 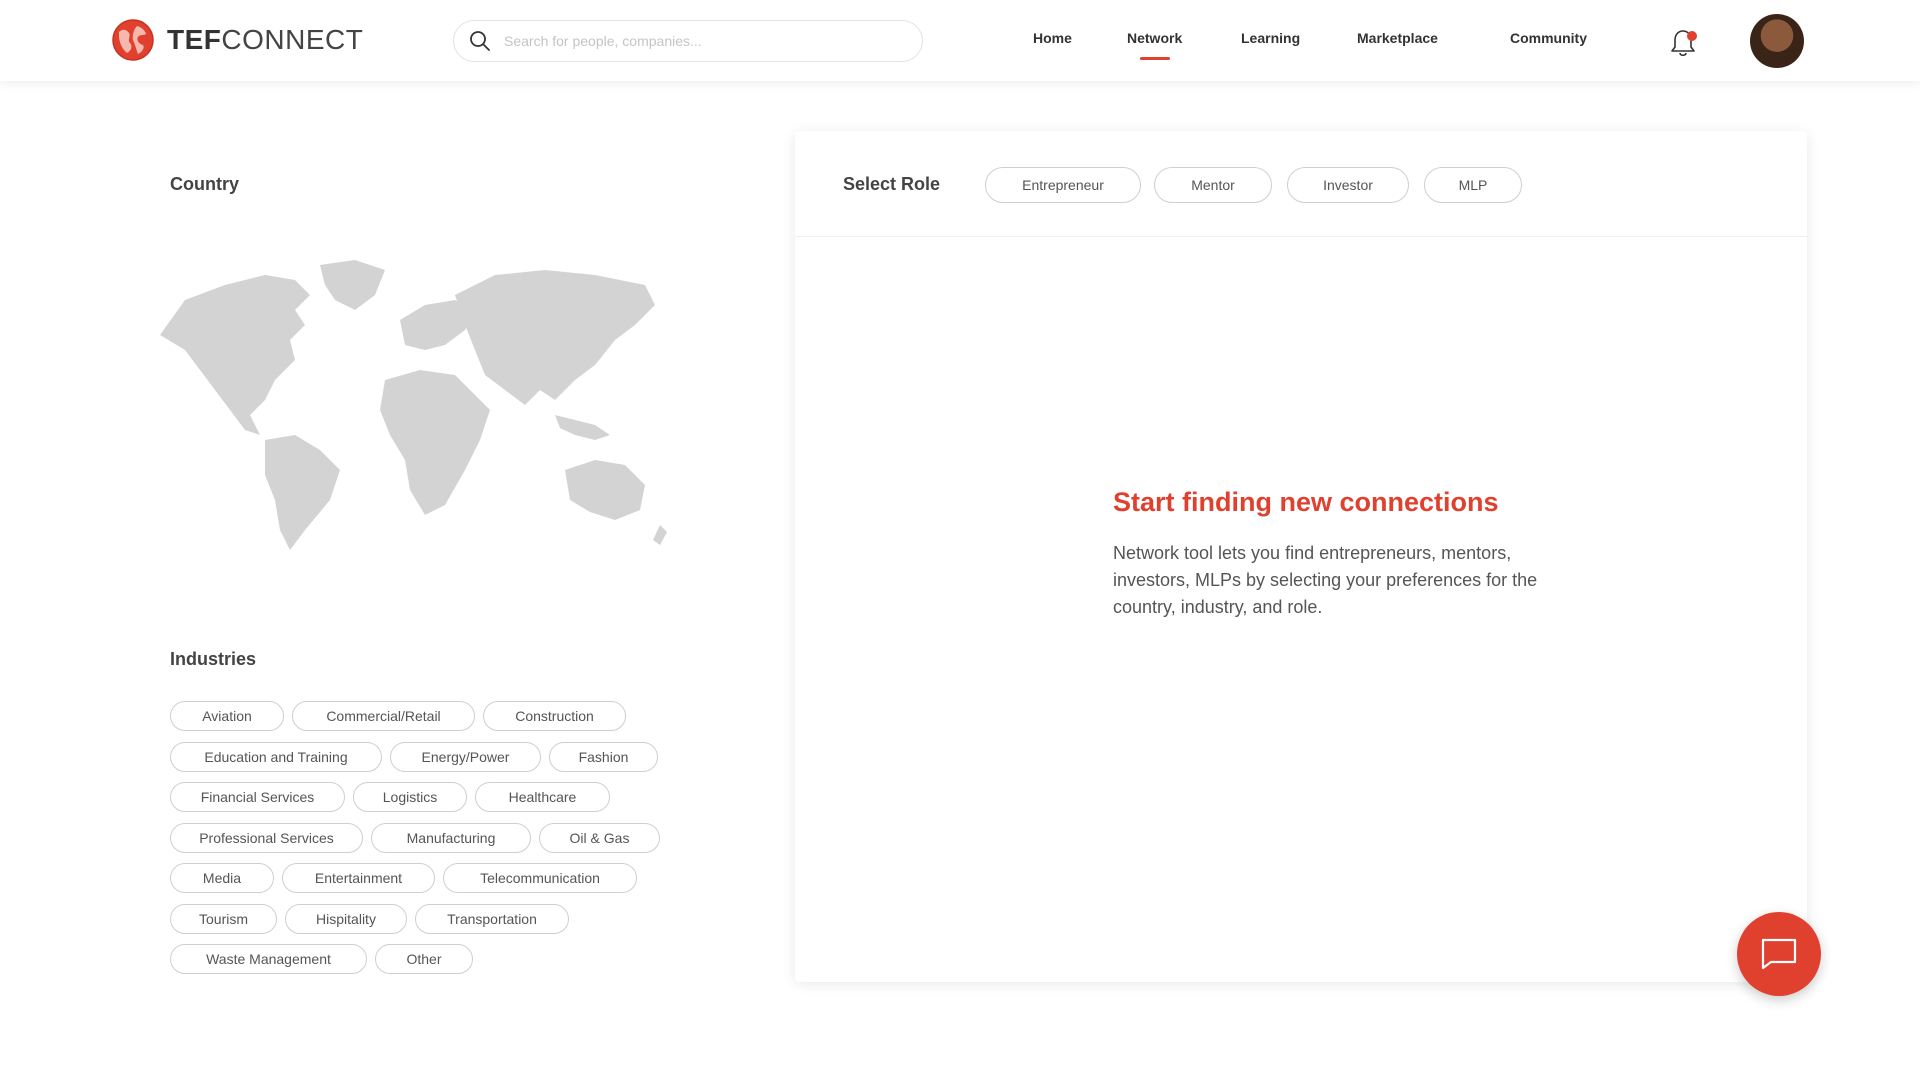 What do you see at coordinates (302, 492) in the screenshot?
I see `south-america-shape` at bounding box center [302, 492].